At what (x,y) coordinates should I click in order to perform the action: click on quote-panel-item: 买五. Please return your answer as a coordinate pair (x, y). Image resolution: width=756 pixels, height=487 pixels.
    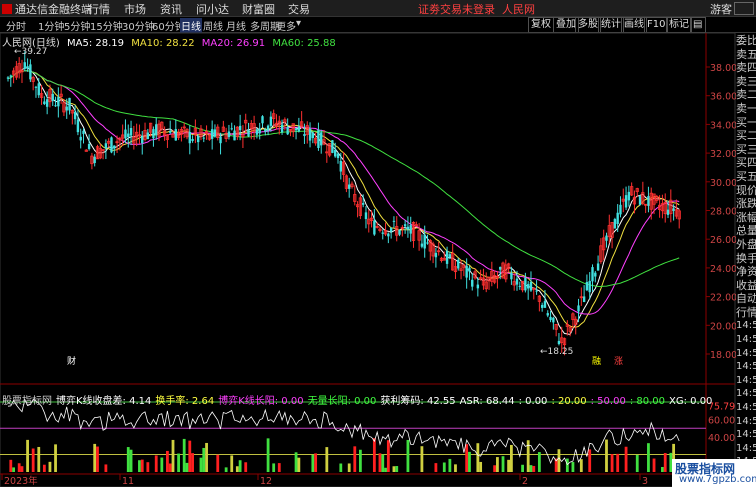
    Looking at the image, I should click on (746, 177).